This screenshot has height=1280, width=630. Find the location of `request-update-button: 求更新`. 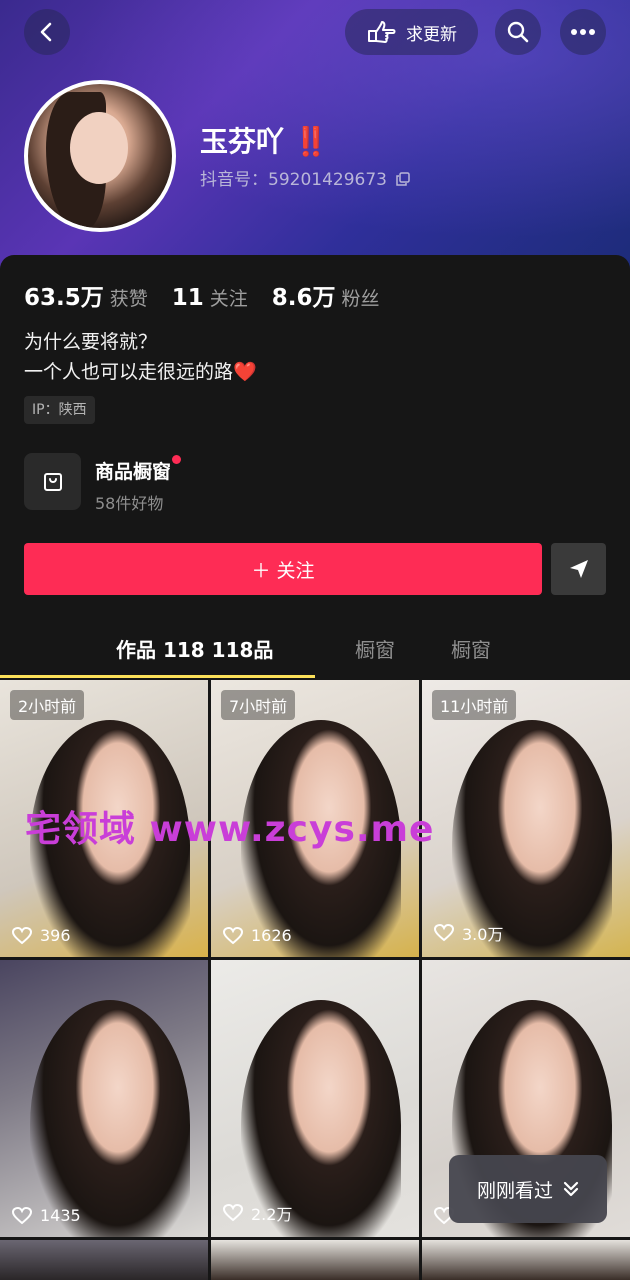

request-update-button: 求更新 is located at coordinates (411, 32).